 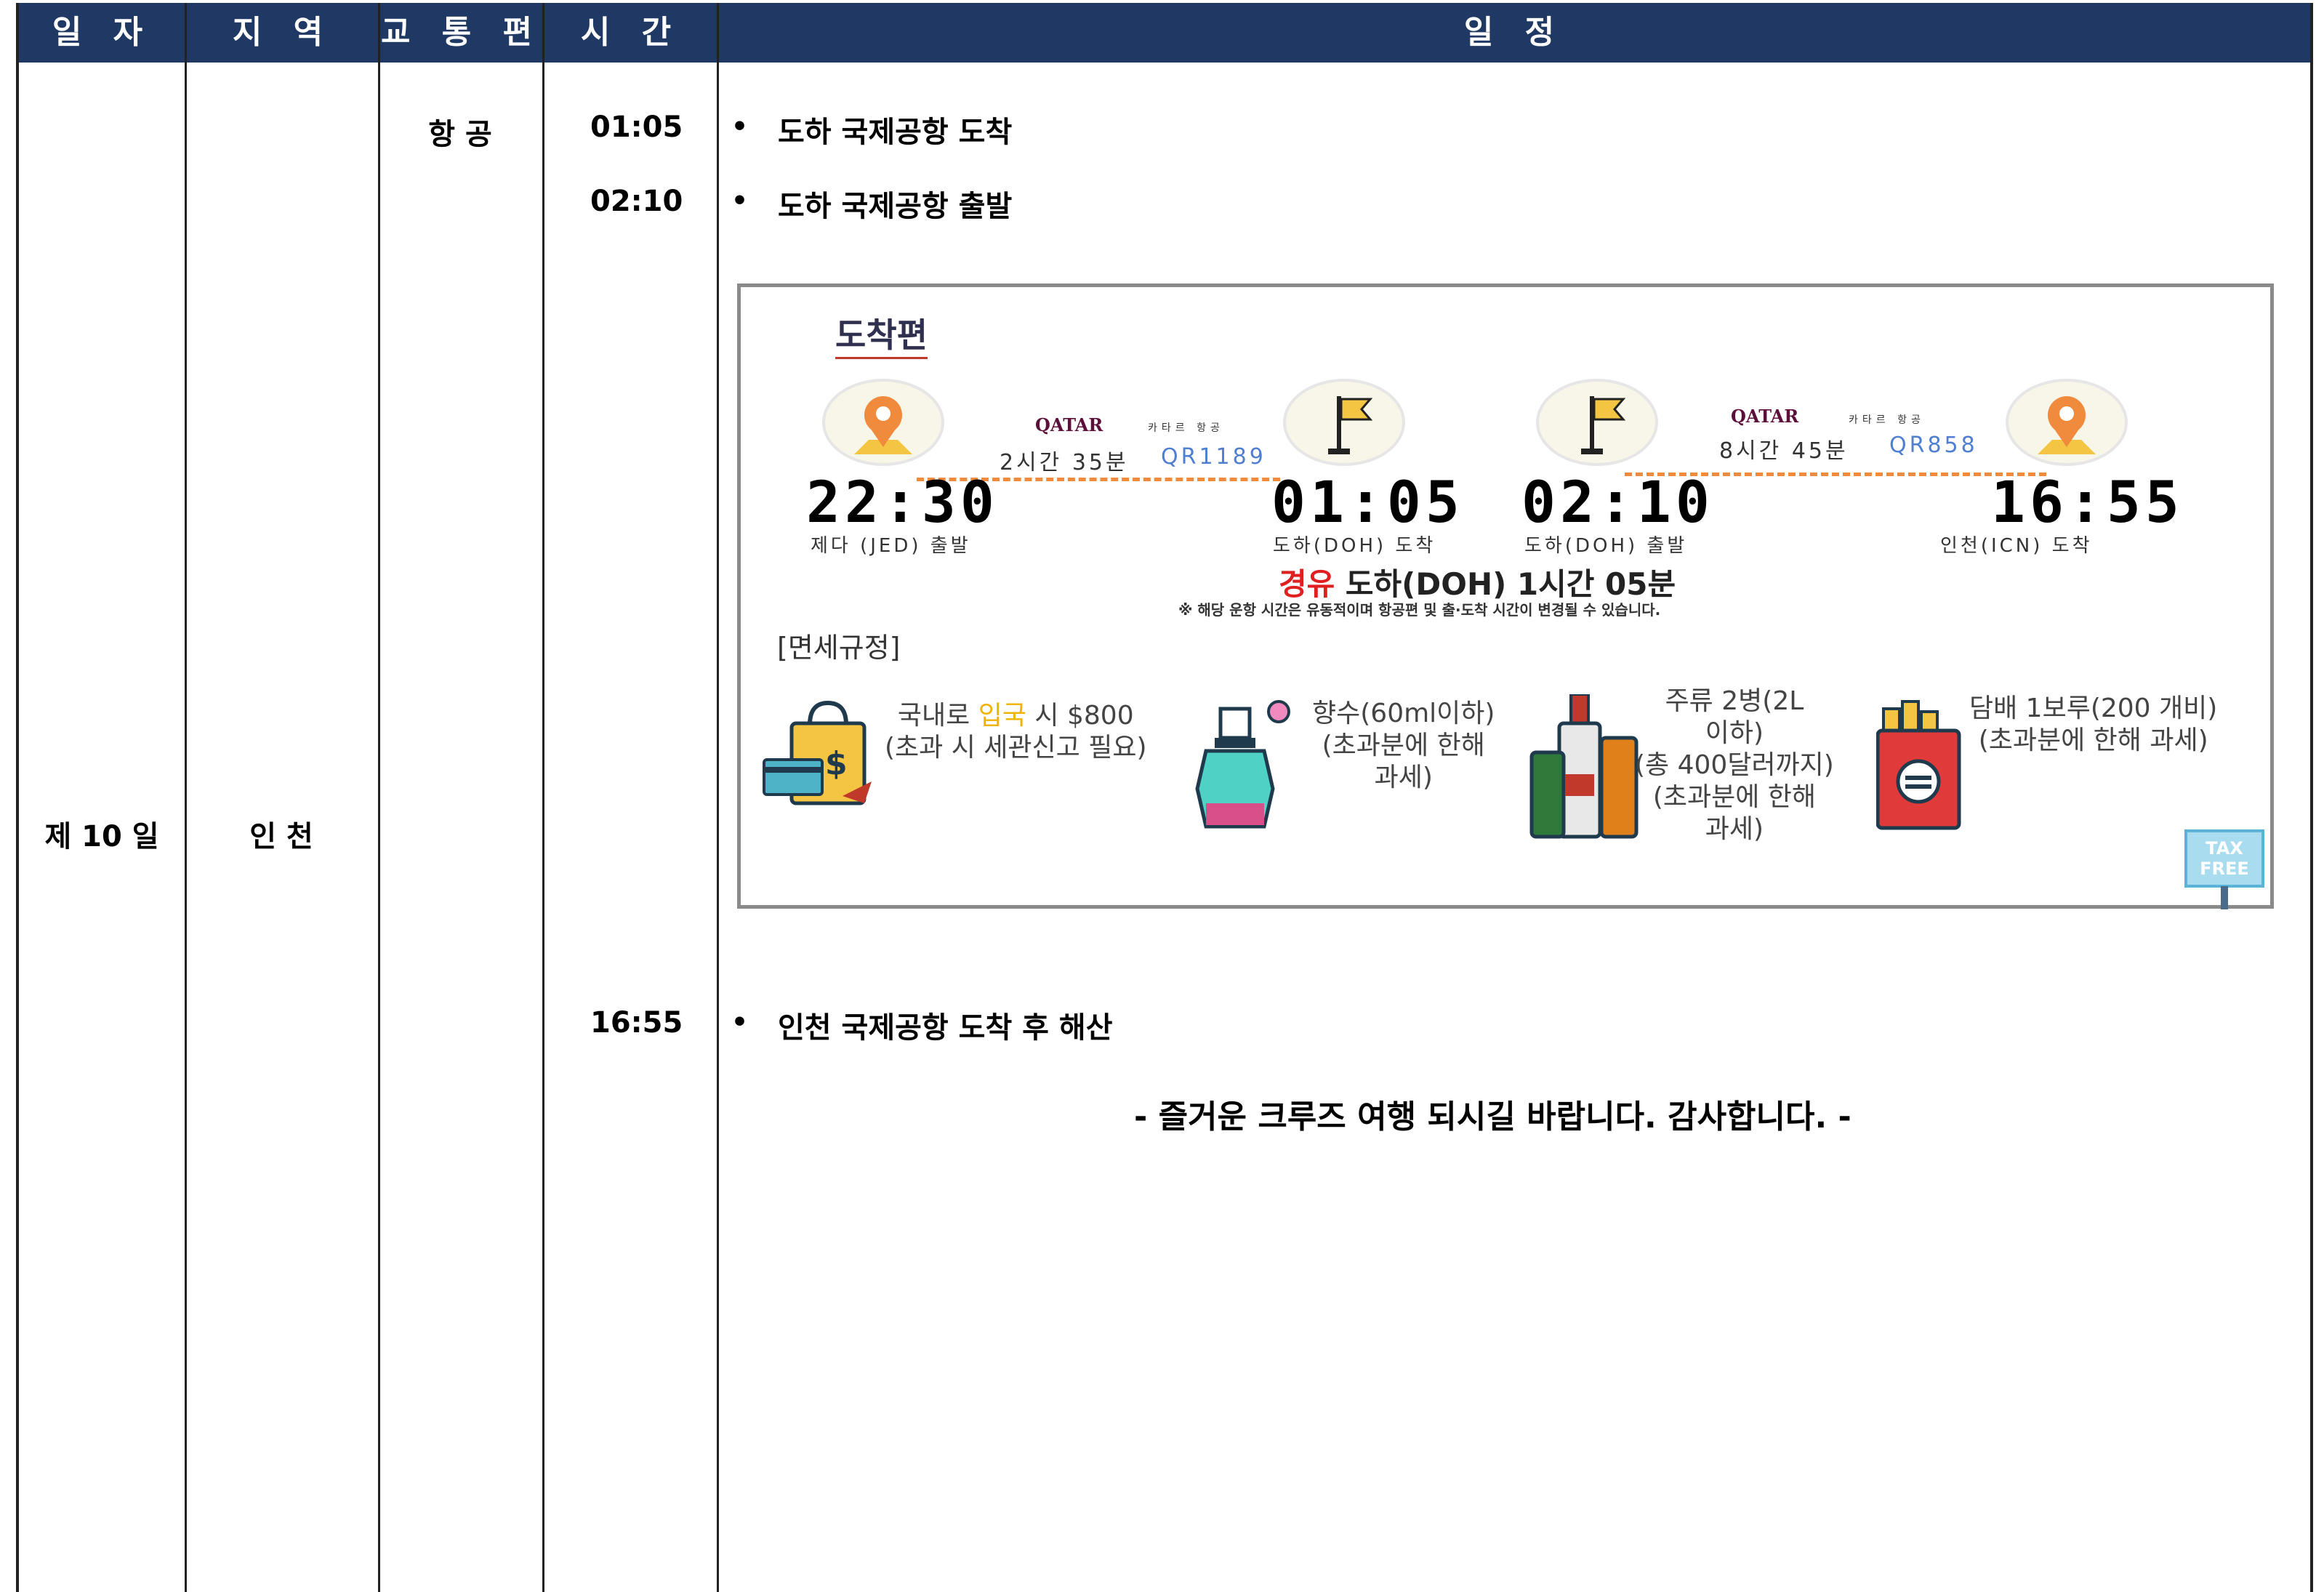 What do you see at coordinates (636, 202) in the screenshot?
I see `entry-time: 02:10` at bounding box center [636, 202].